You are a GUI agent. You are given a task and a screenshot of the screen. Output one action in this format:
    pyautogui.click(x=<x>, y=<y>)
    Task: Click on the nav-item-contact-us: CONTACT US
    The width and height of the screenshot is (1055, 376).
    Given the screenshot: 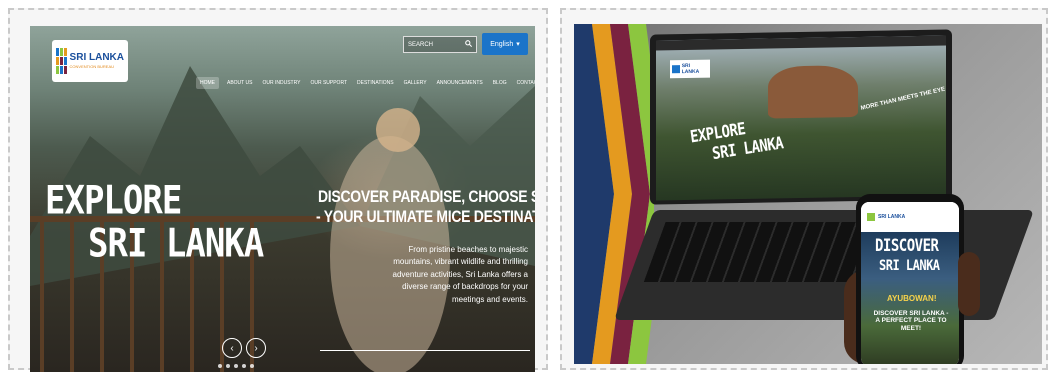 What is the action you would take?
    pyautogui.click(x=525, y=83)
    